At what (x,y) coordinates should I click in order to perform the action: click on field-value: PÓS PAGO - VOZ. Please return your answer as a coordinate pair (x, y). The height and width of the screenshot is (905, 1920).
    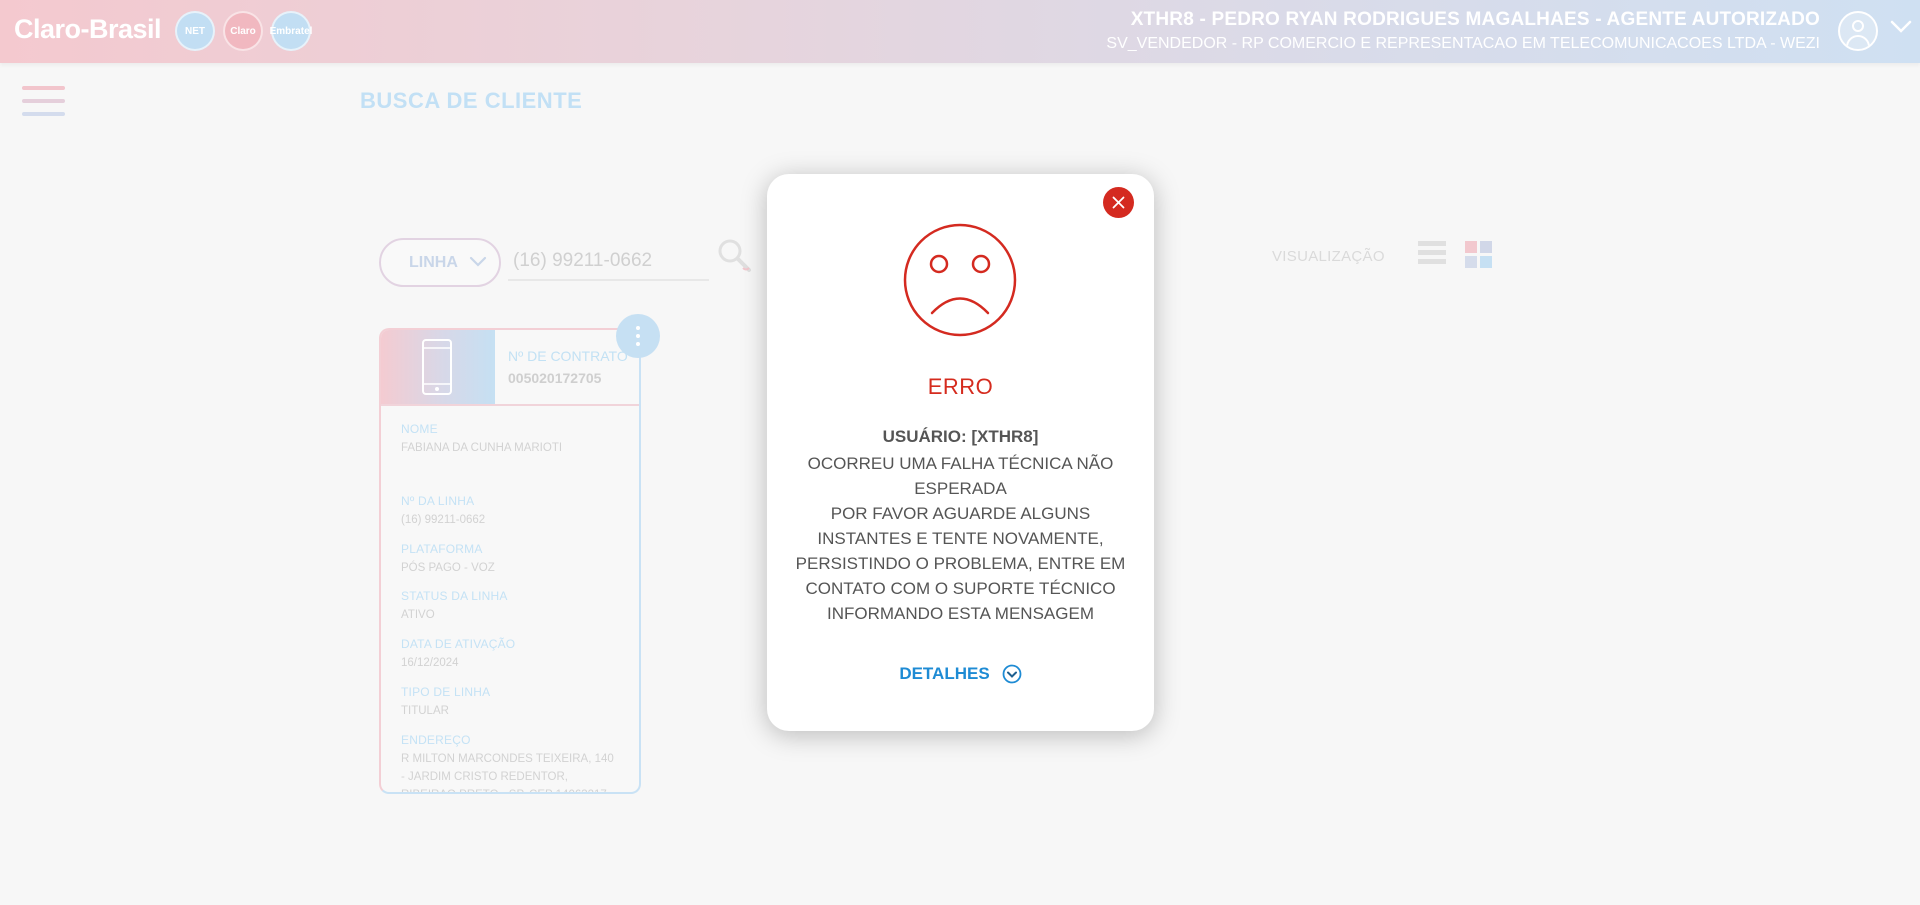
    Looking at the image, I should click on (448, 567).